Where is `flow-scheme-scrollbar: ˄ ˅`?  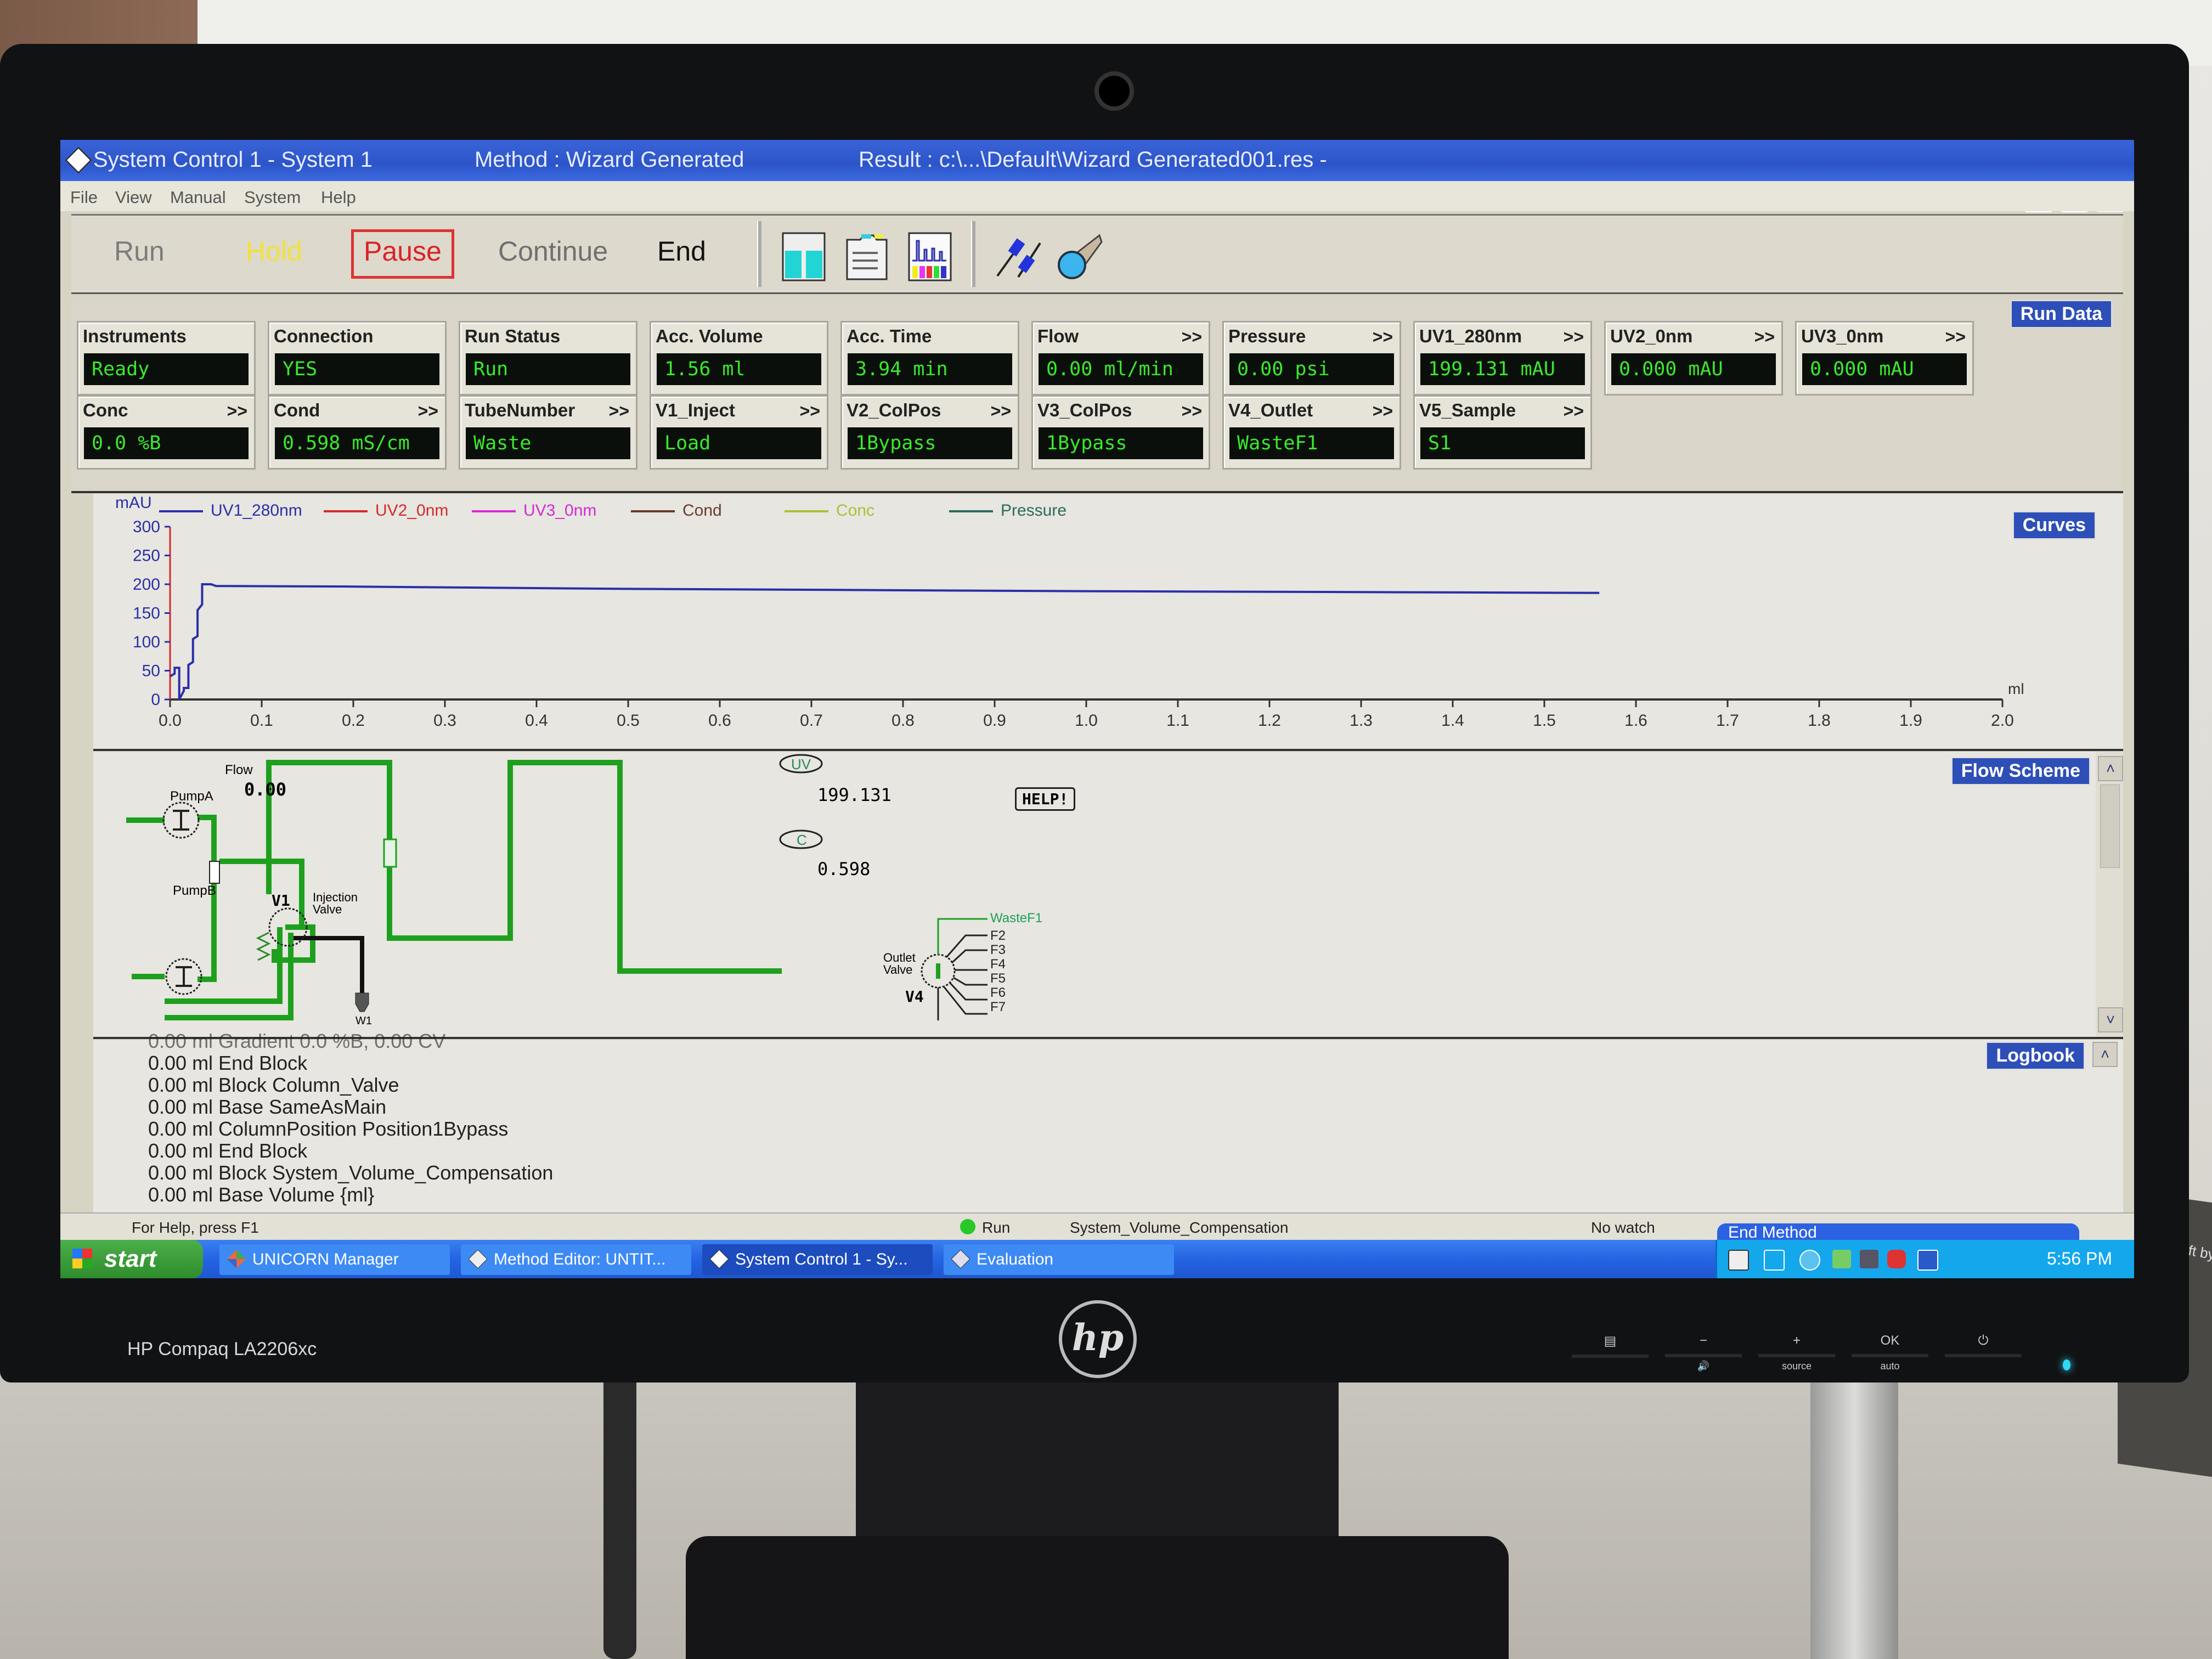
flow-scheme-scrollbar: ˄ ˅ is located at coordinates (2109, 895).